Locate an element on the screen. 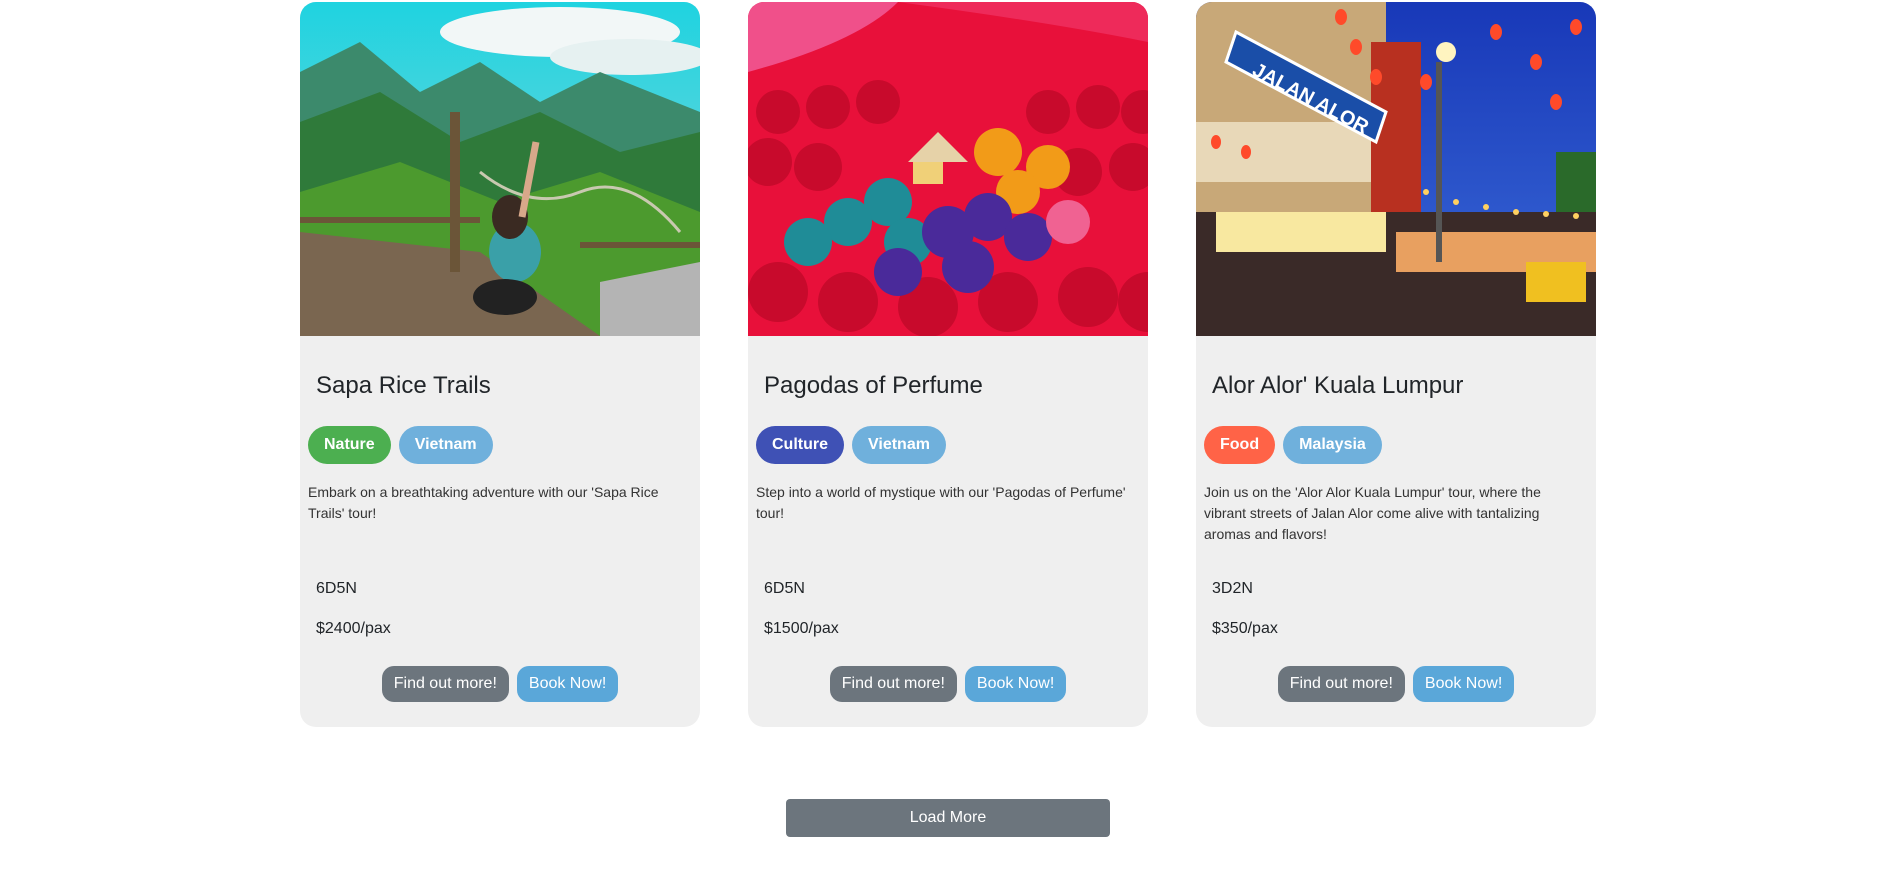 The height and width of the screenshot is (881, 1895). tag-list: Nature Vietnam is located at coordinates (400, 445).